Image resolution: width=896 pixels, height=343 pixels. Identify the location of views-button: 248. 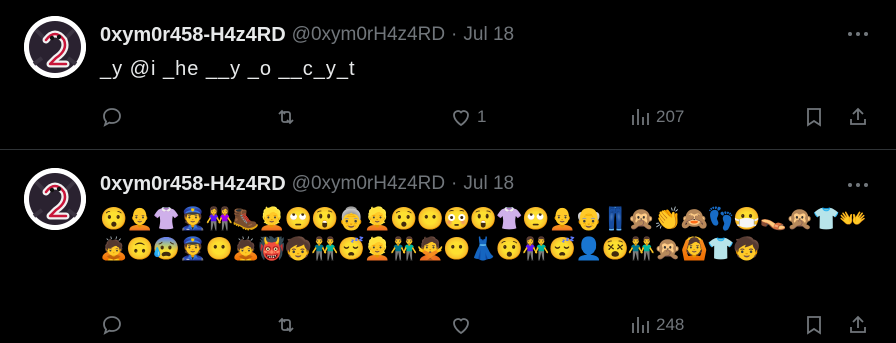
(656, 325).